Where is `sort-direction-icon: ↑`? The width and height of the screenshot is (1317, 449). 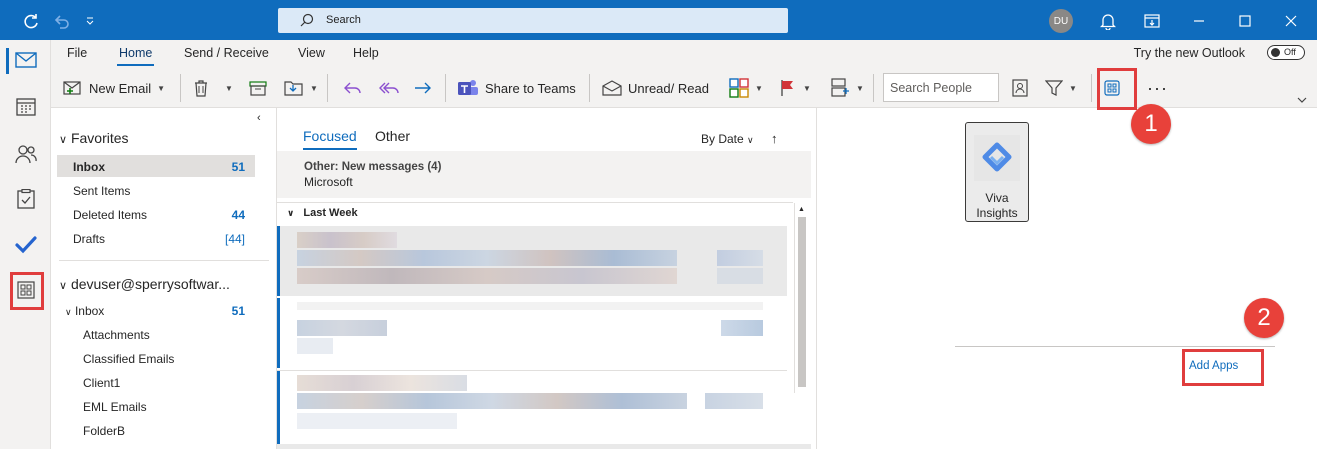
sort-direction-icon: ↑ is located at coordinates (774, 138).